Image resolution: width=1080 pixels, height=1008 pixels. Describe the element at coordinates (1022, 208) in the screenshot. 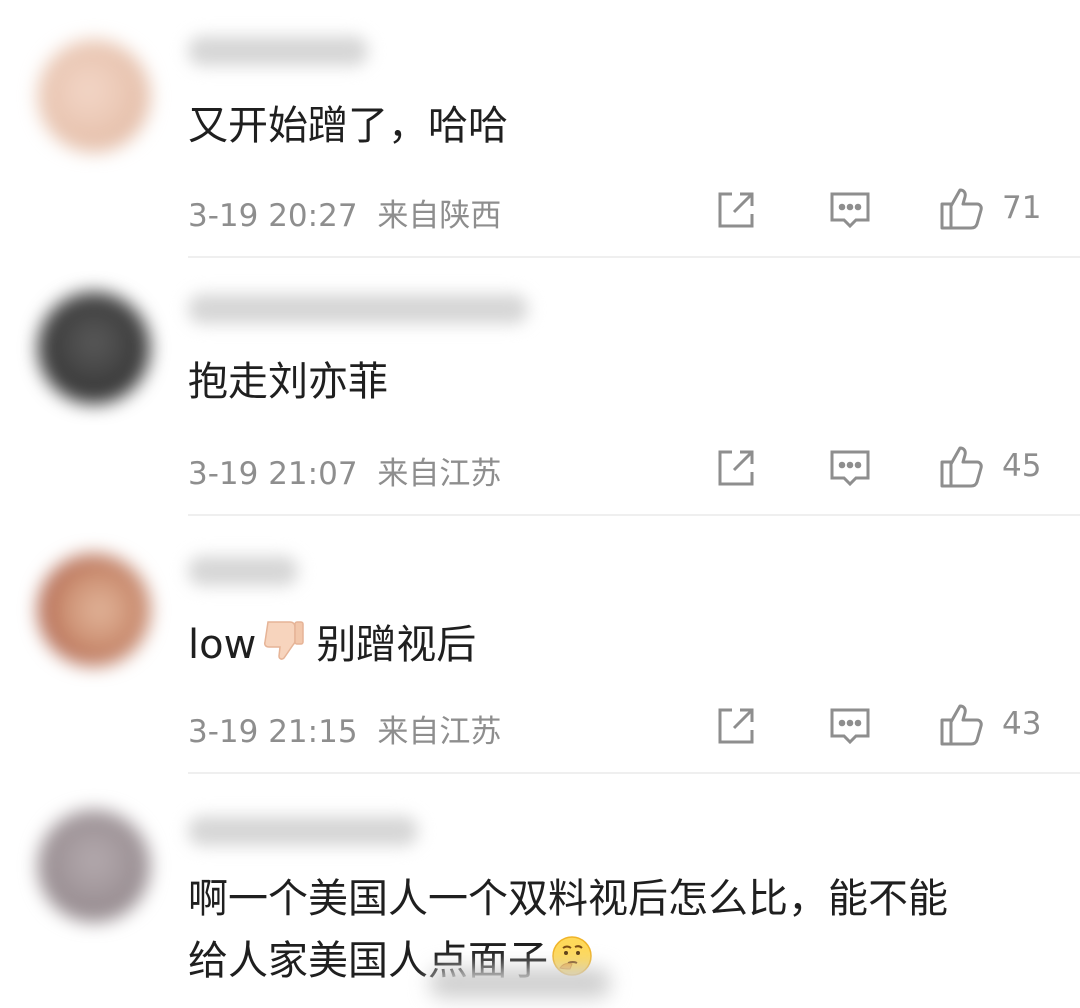

I see `like-count: 71` at that location.